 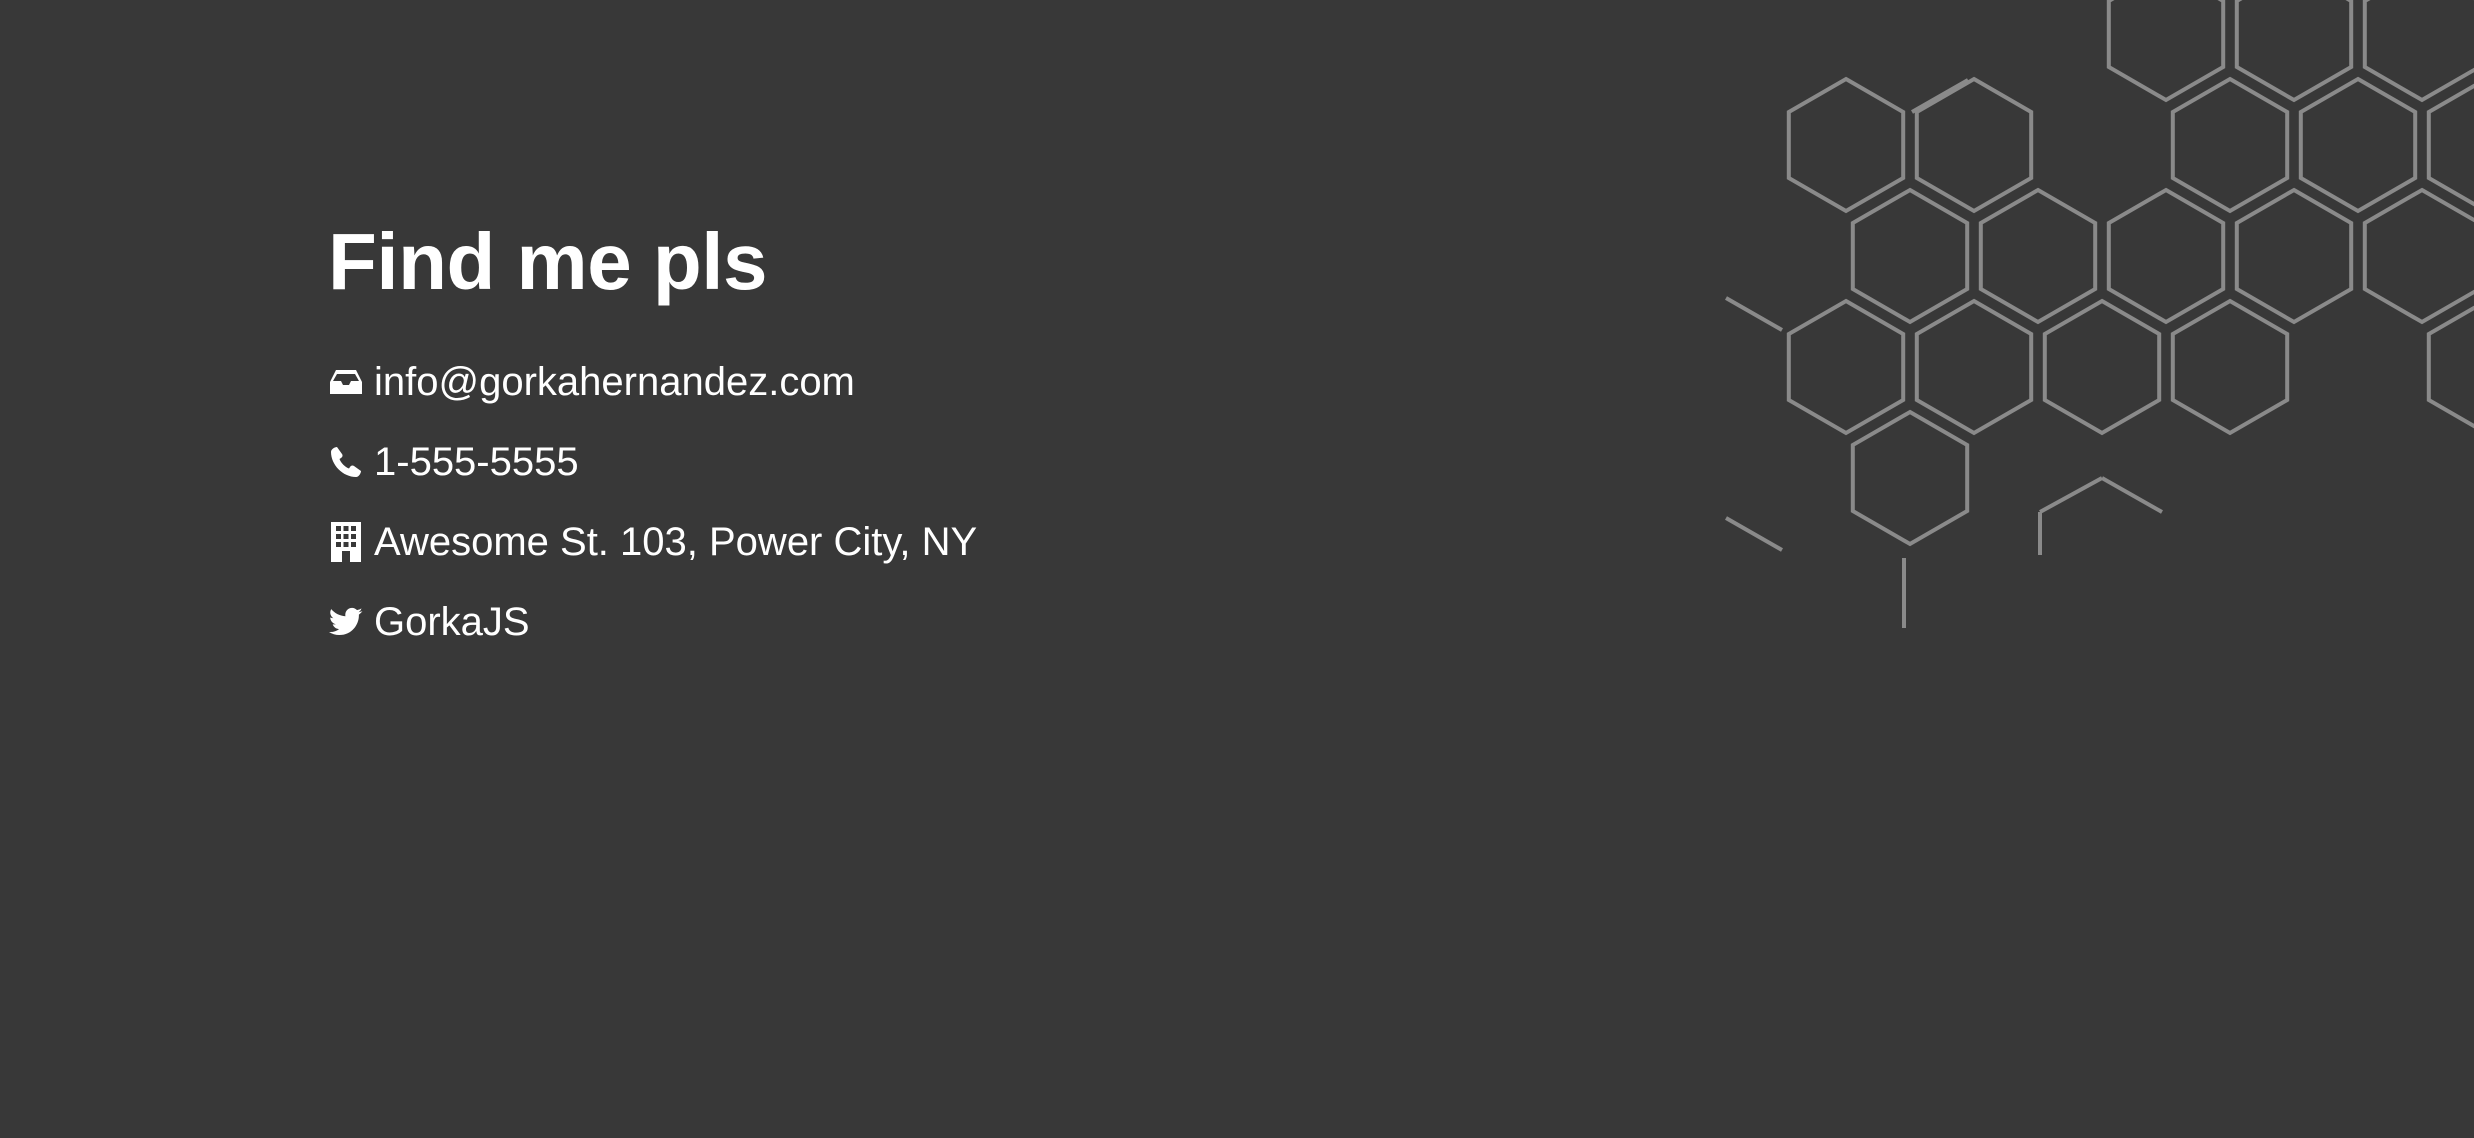 I want to click on contact-item-address: Awesome St. 103, Power City, NY, so click(x=652, y=542).